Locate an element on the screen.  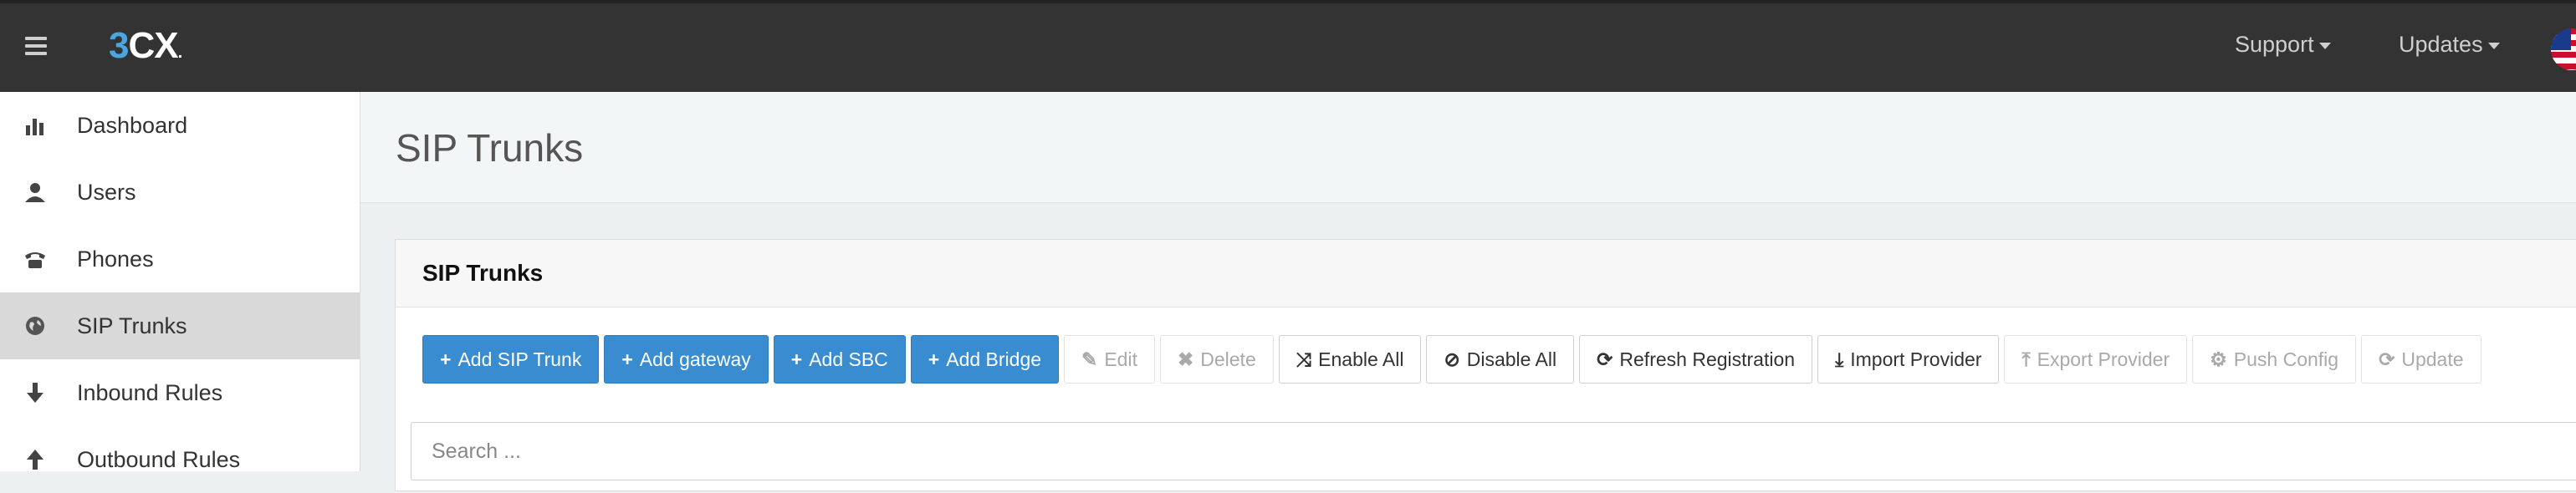
edit-button: ✎ Edit is located at coordinates (1109, 359).